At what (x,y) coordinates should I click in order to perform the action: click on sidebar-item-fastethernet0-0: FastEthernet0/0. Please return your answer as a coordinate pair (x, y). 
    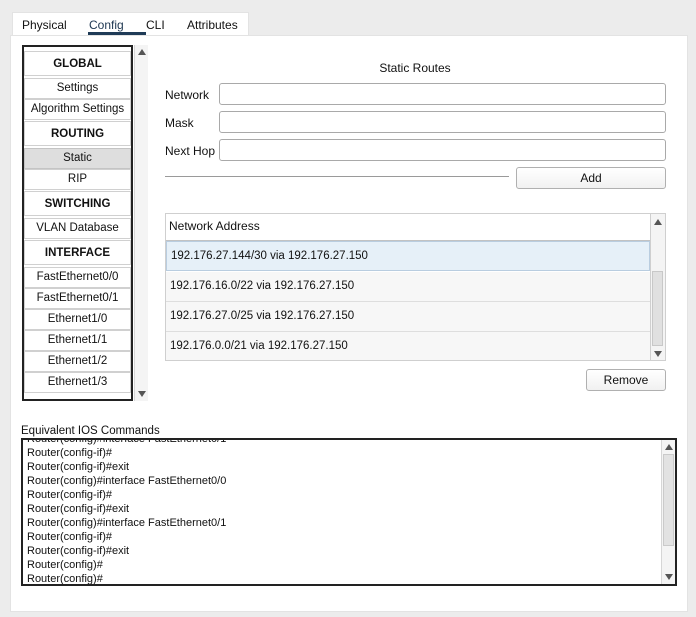
    Looking at the image, I should click on (77, 277).